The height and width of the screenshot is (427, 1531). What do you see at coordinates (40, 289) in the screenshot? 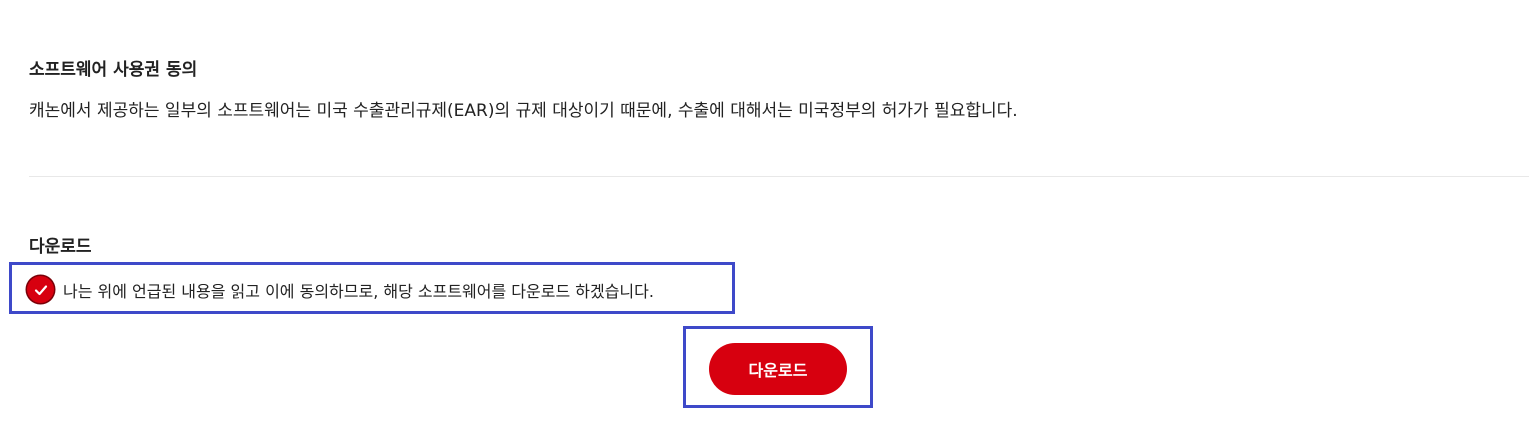
I see `checkmark-icon` at bounding box center [40, 289].